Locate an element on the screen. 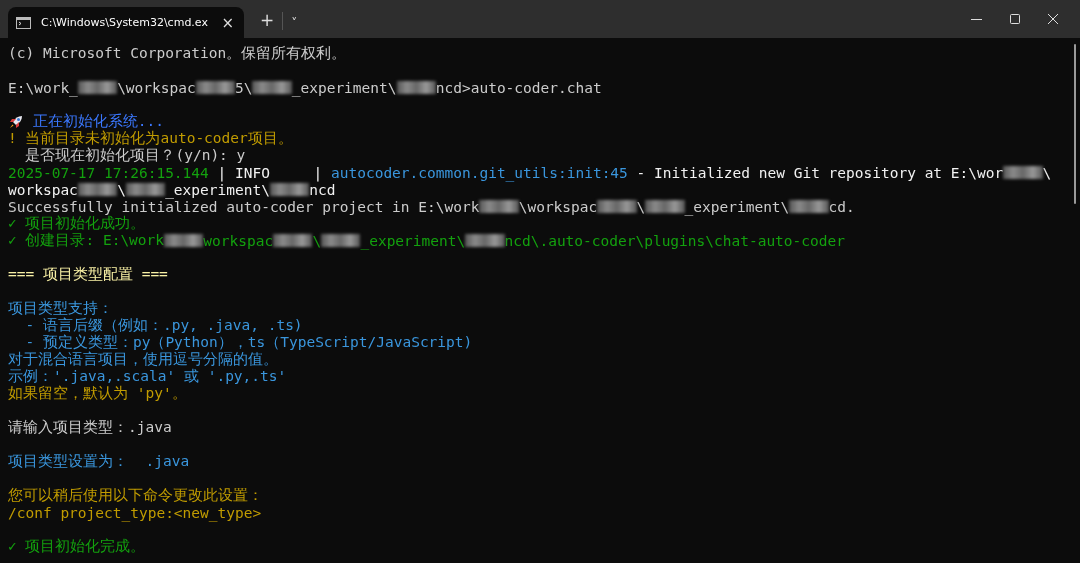  tab-close-button: × is located at coordinates (227, 22).